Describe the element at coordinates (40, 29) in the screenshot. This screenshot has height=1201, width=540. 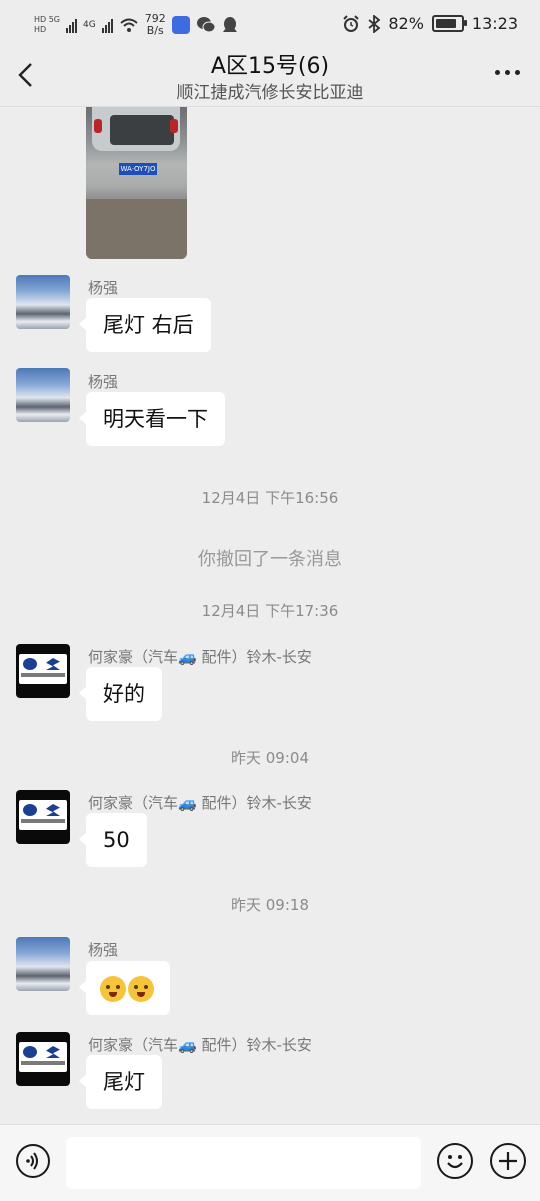
I see `net-label-2: HD` at that location.